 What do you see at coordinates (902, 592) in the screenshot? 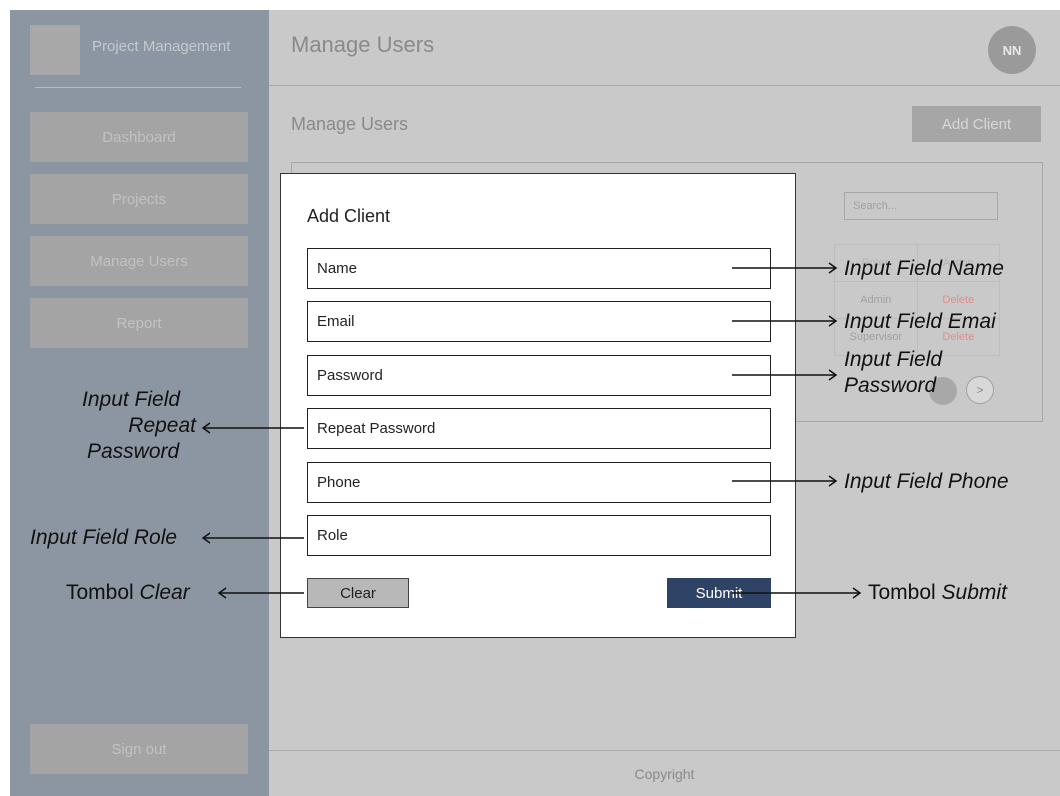
I see `annotation-submit-word1: Tombol` at bounding box center [902, 592].